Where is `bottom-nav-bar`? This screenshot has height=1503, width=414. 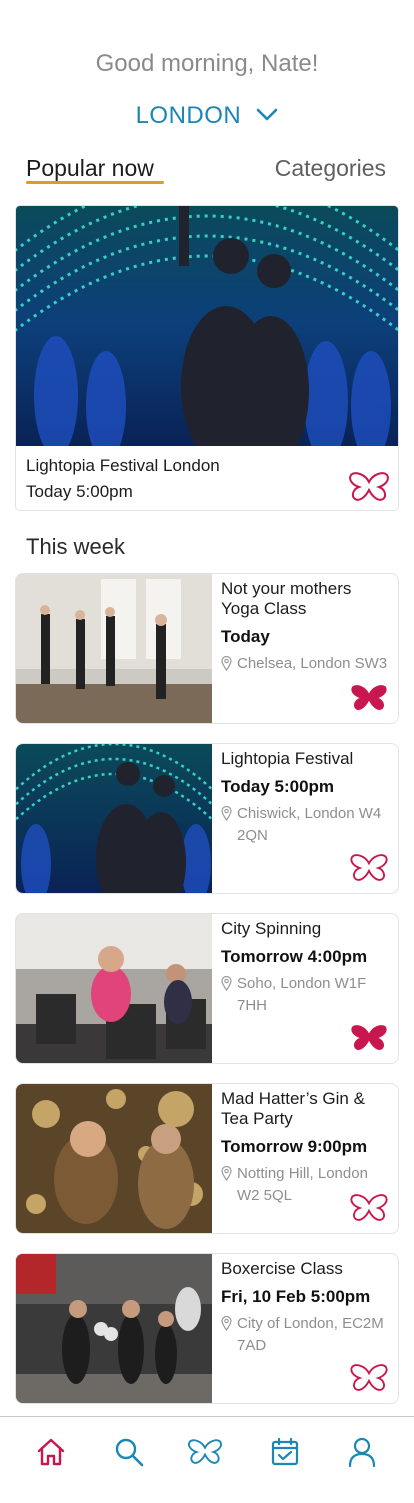 bottom-nav-bar is located at coordinates (207, 1459).